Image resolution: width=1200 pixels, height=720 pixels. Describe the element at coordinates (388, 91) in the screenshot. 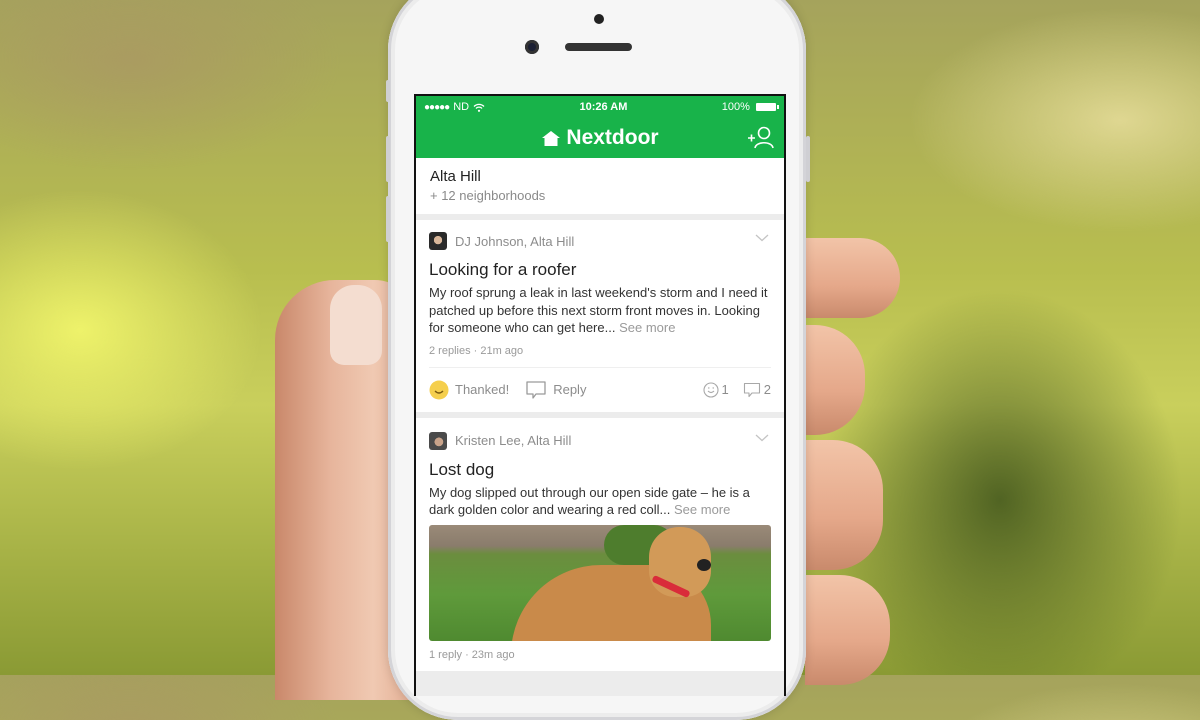

I see `phone-mute-switch` at that location.